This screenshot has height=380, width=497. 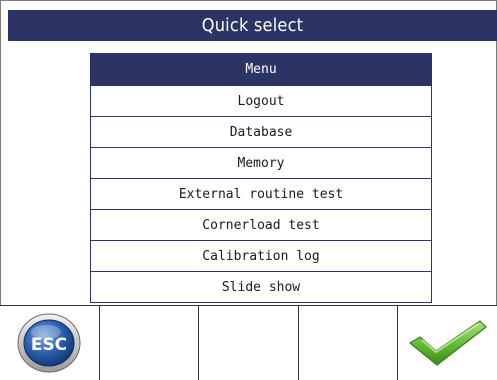 I want to click on menu-item-menu: Menu, so click(x=261, y=69).